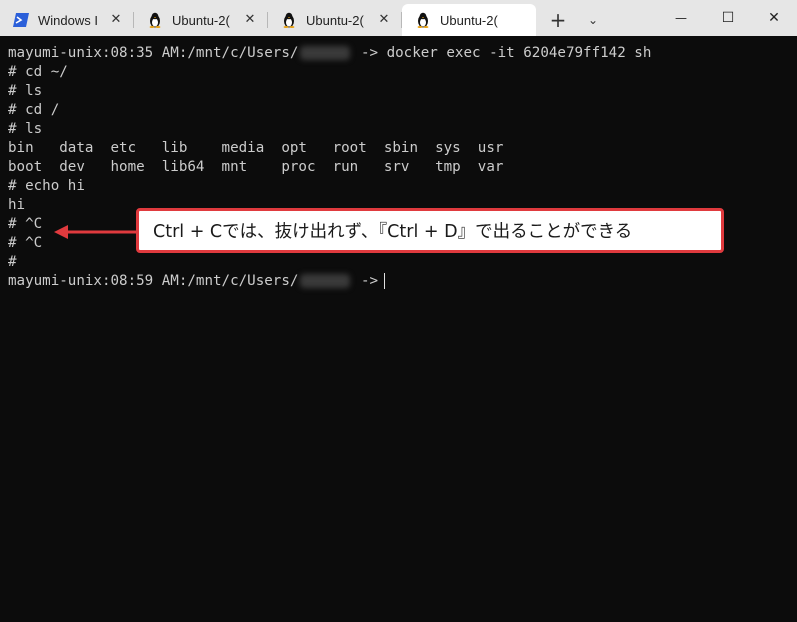 The height and width of the screenshot is (622, 797). I want to click on minimize-icon: —, so click(681, 18).